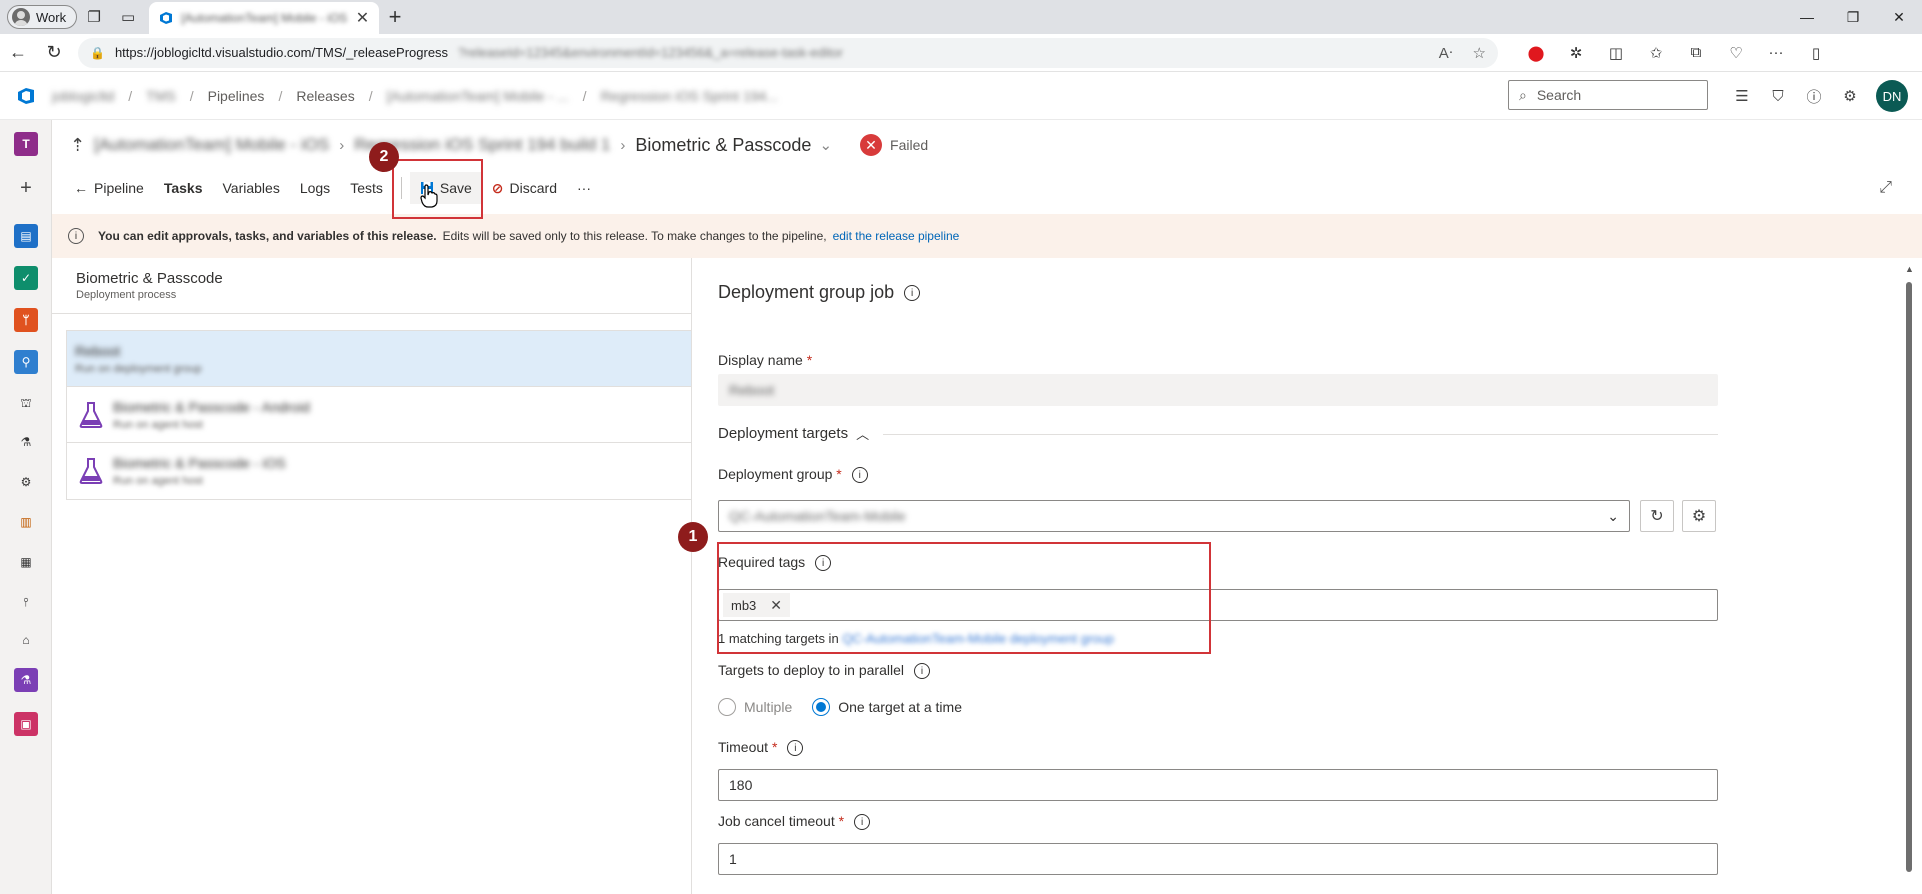 The width and height of the screenshot is (1922, 894). I want to click on breadcrumb-releases: Releases, so click(325, 96).